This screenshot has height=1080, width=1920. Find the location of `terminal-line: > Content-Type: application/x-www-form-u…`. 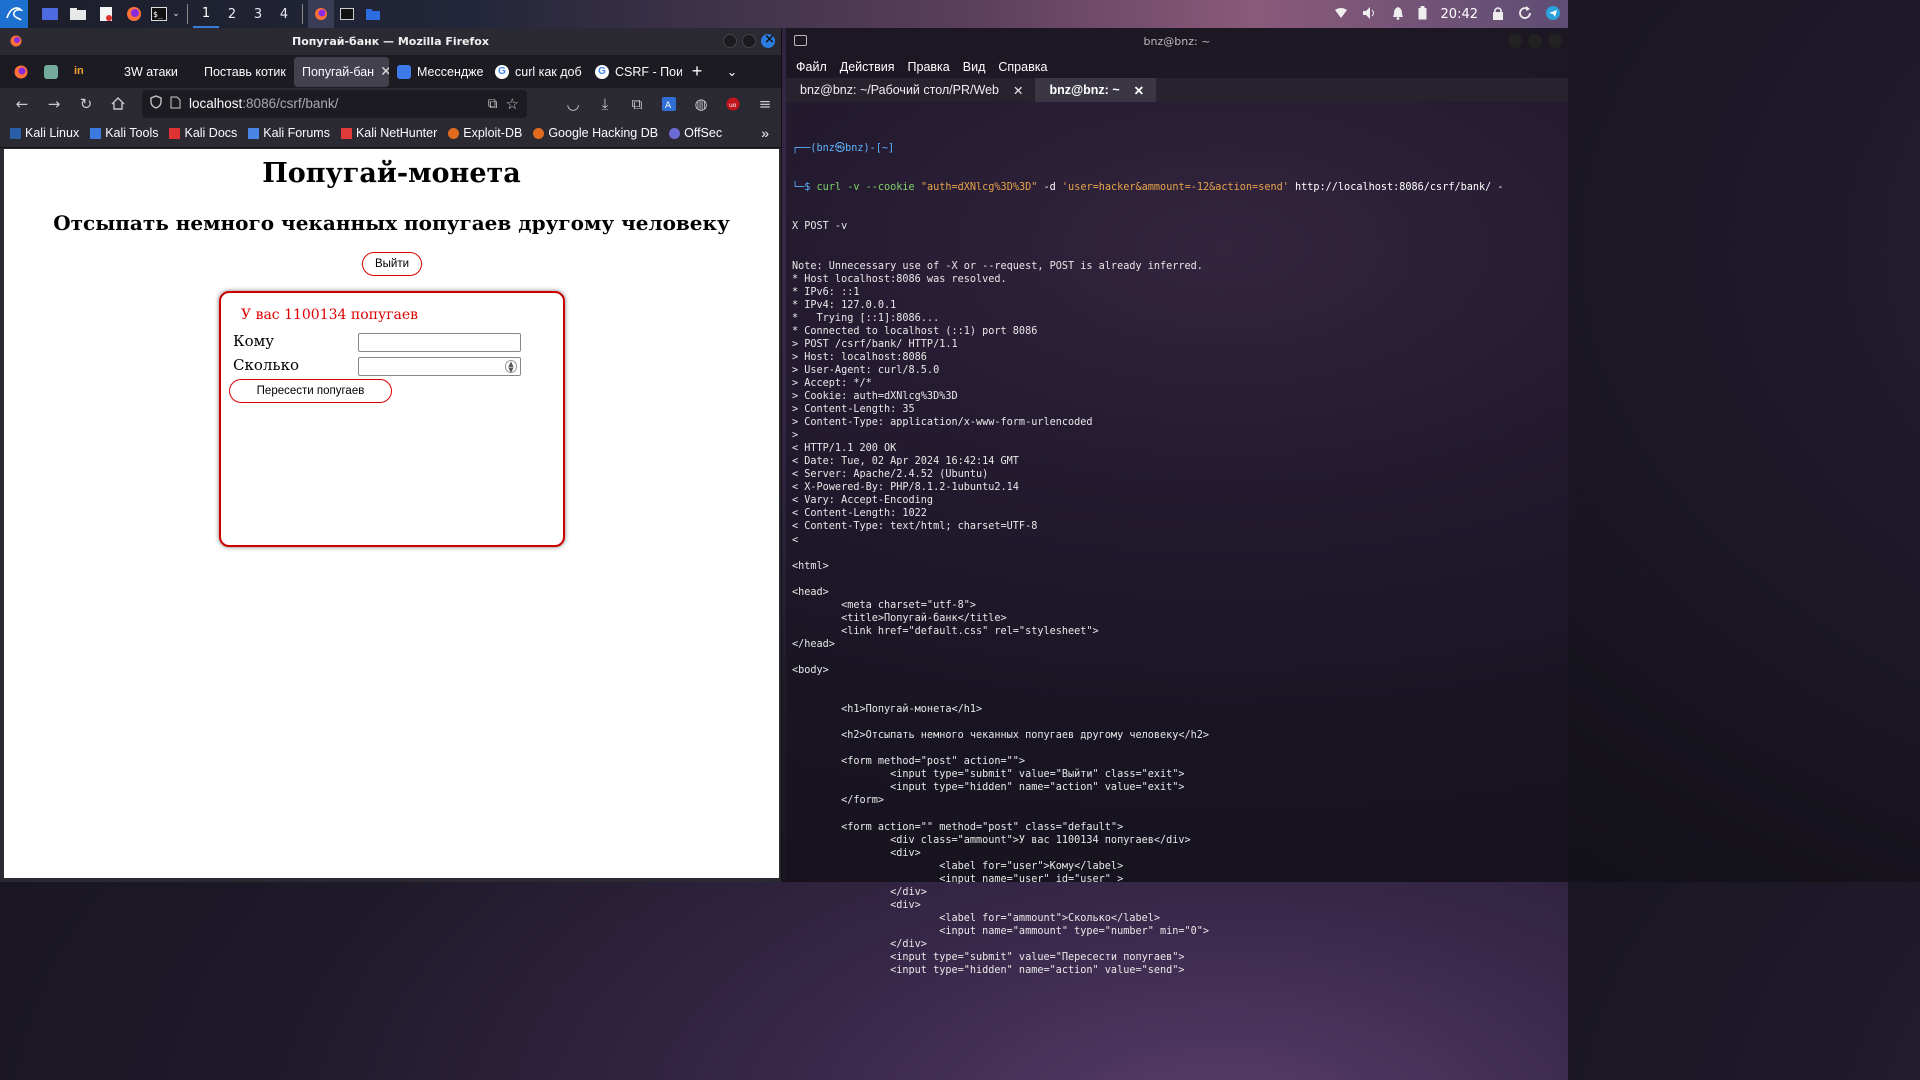

terminal-line: > Content-Type: application/x-www-form-u… is located at coordinates (942, 423).